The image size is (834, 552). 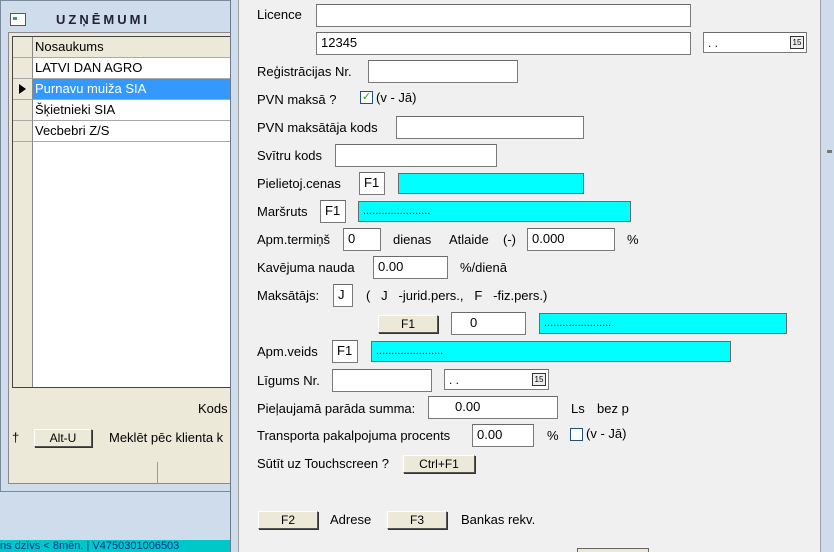 I want to click on discount-percent-sign: %, so click(x=633, y=239).